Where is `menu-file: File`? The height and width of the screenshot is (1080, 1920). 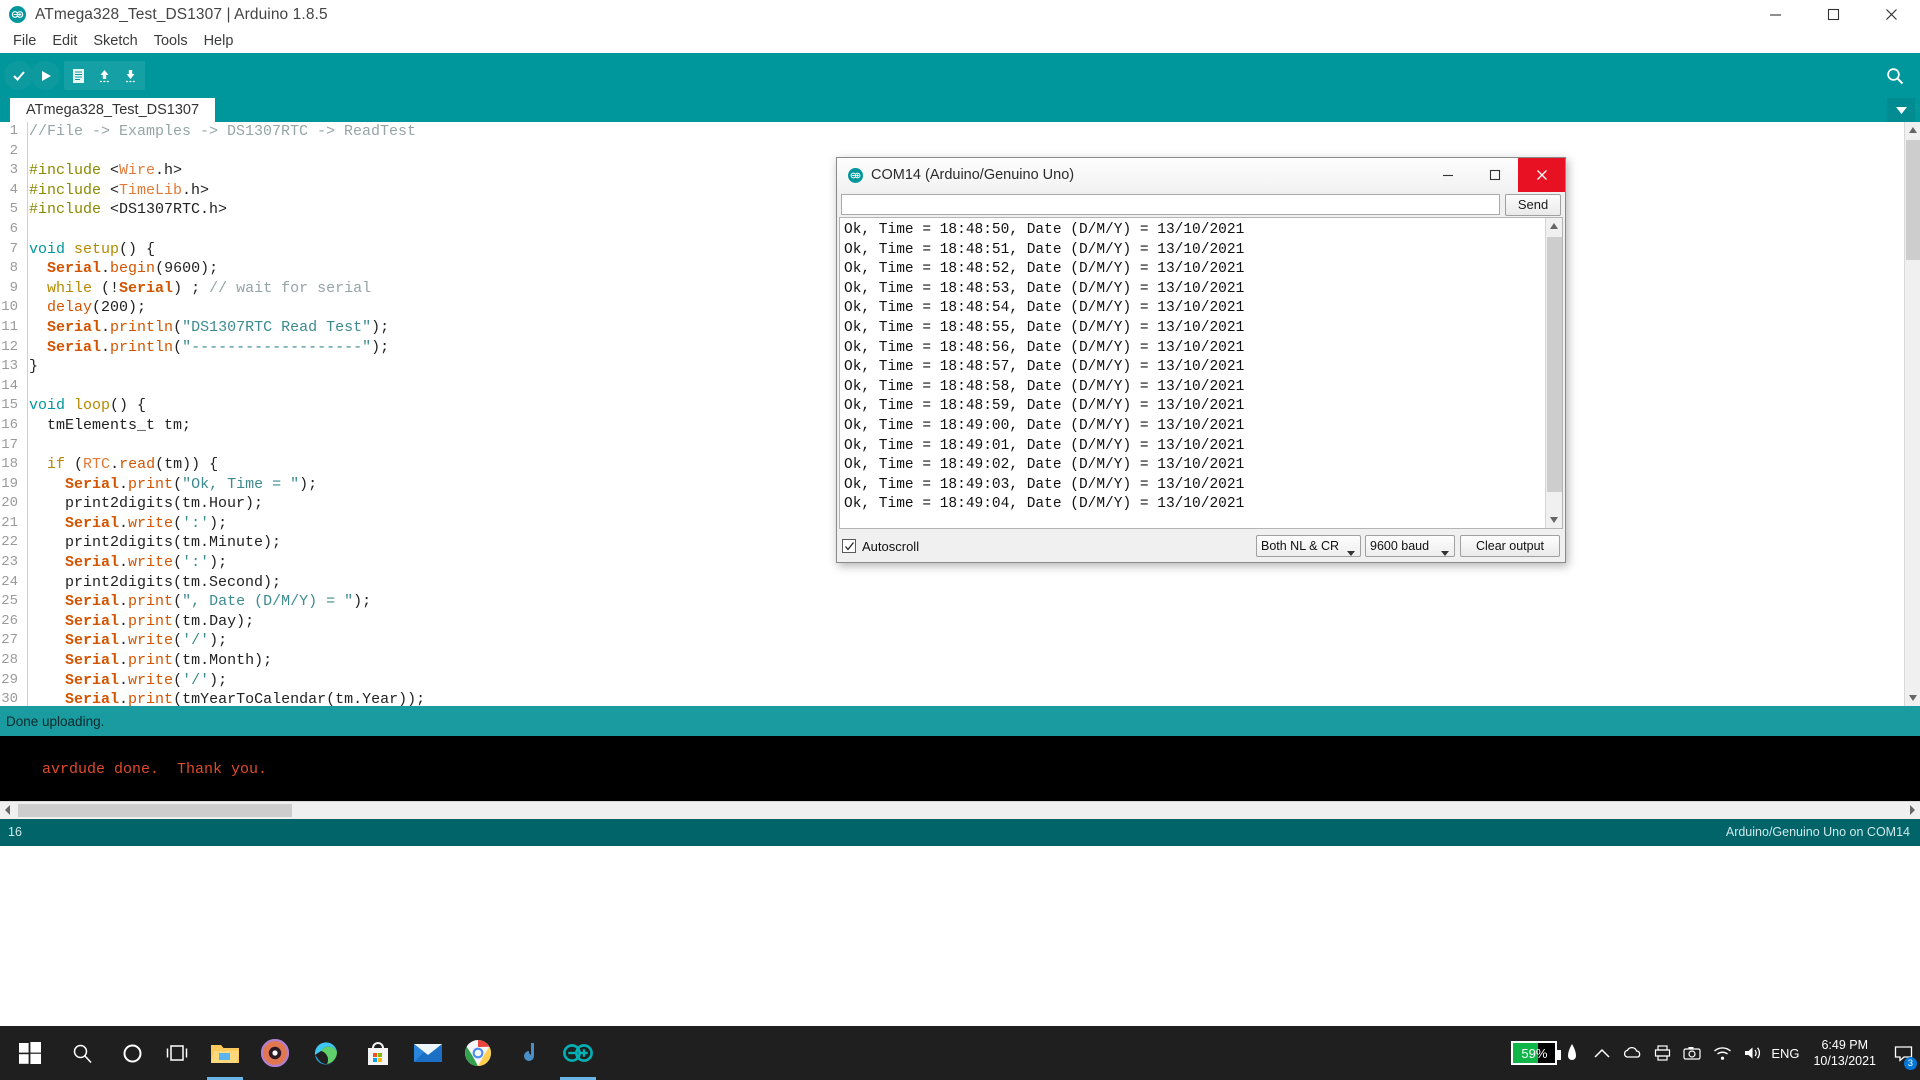 menu-file: File is located at coordinates (24, 41).